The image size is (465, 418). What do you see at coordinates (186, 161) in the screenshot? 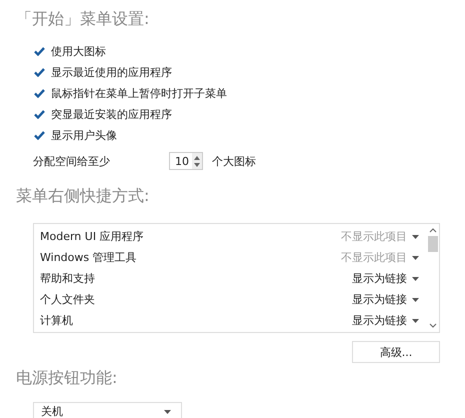
I see `number-spinner: 10` at bounding box center [186, 161].